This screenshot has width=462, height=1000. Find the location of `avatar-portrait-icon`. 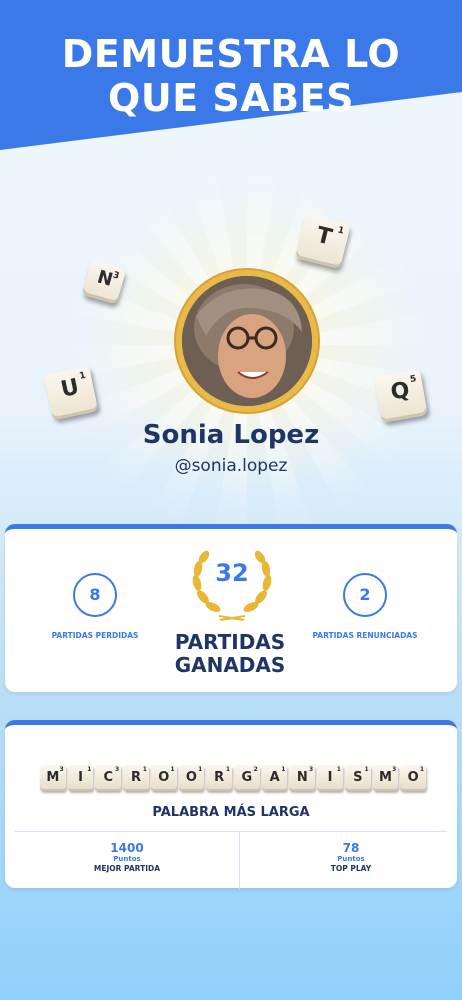

avatar-portrait-icon is located at coordinates (247, 341).